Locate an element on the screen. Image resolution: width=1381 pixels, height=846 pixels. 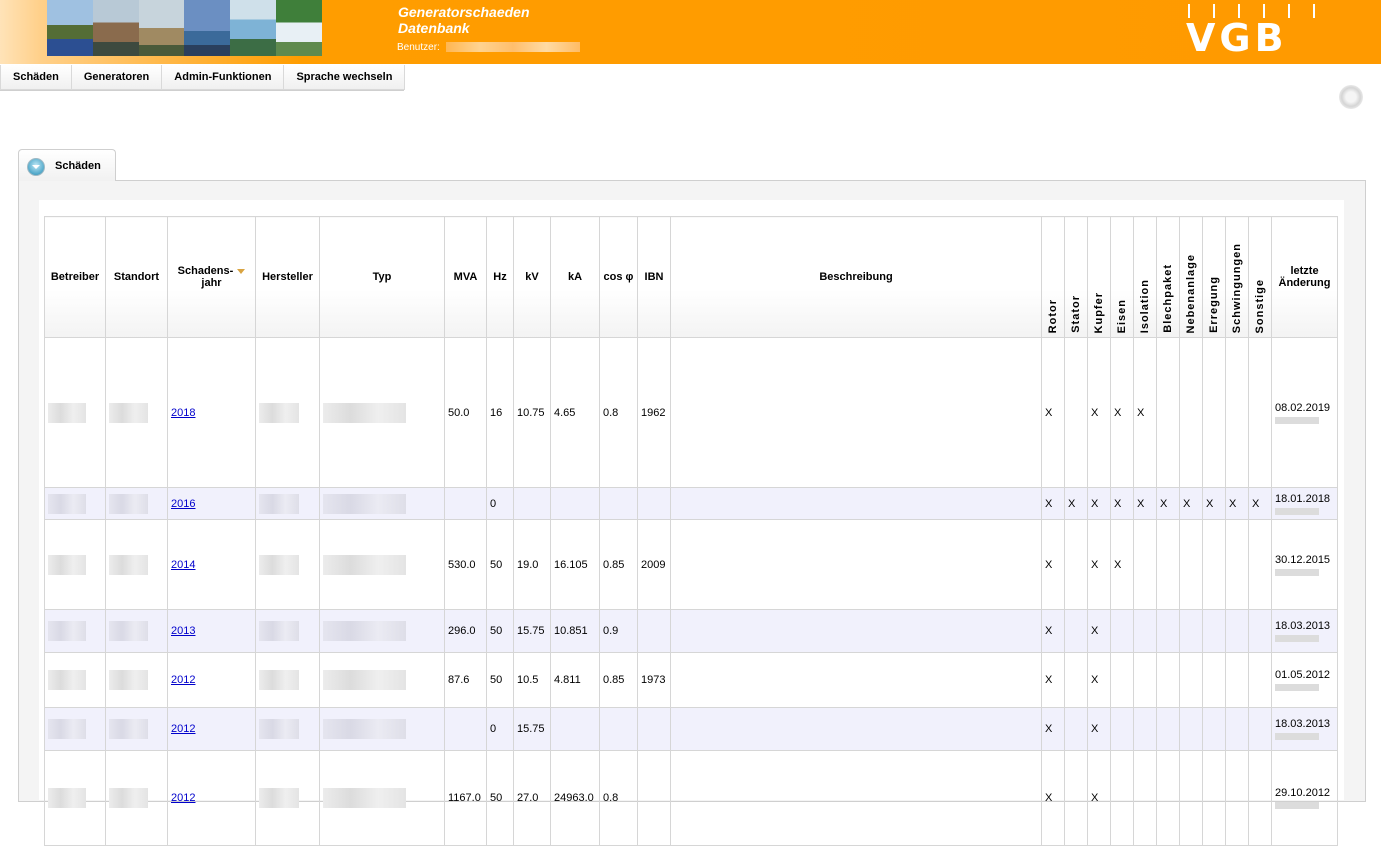
cell-hersteller-redacted is located at coordinates (279, 729).